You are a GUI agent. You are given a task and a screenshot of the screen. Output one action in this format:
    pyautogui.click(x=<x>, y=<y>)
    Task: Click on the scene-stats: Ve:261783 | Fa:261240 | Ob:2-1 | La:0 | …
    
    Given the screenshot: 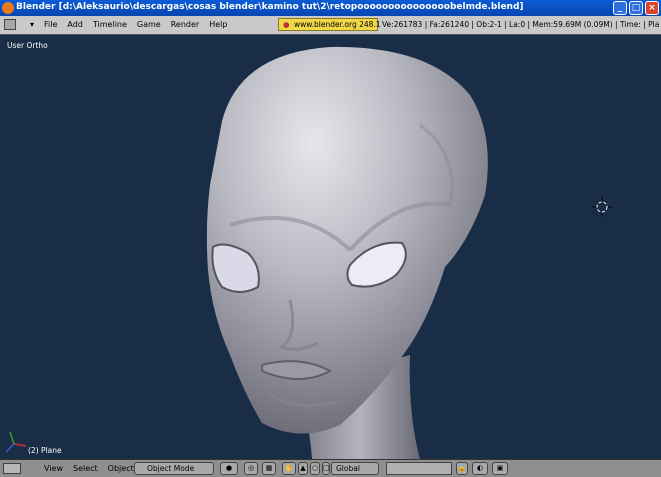 What is the action you would take?
    pyautogui.click(x=521, y=24)
    